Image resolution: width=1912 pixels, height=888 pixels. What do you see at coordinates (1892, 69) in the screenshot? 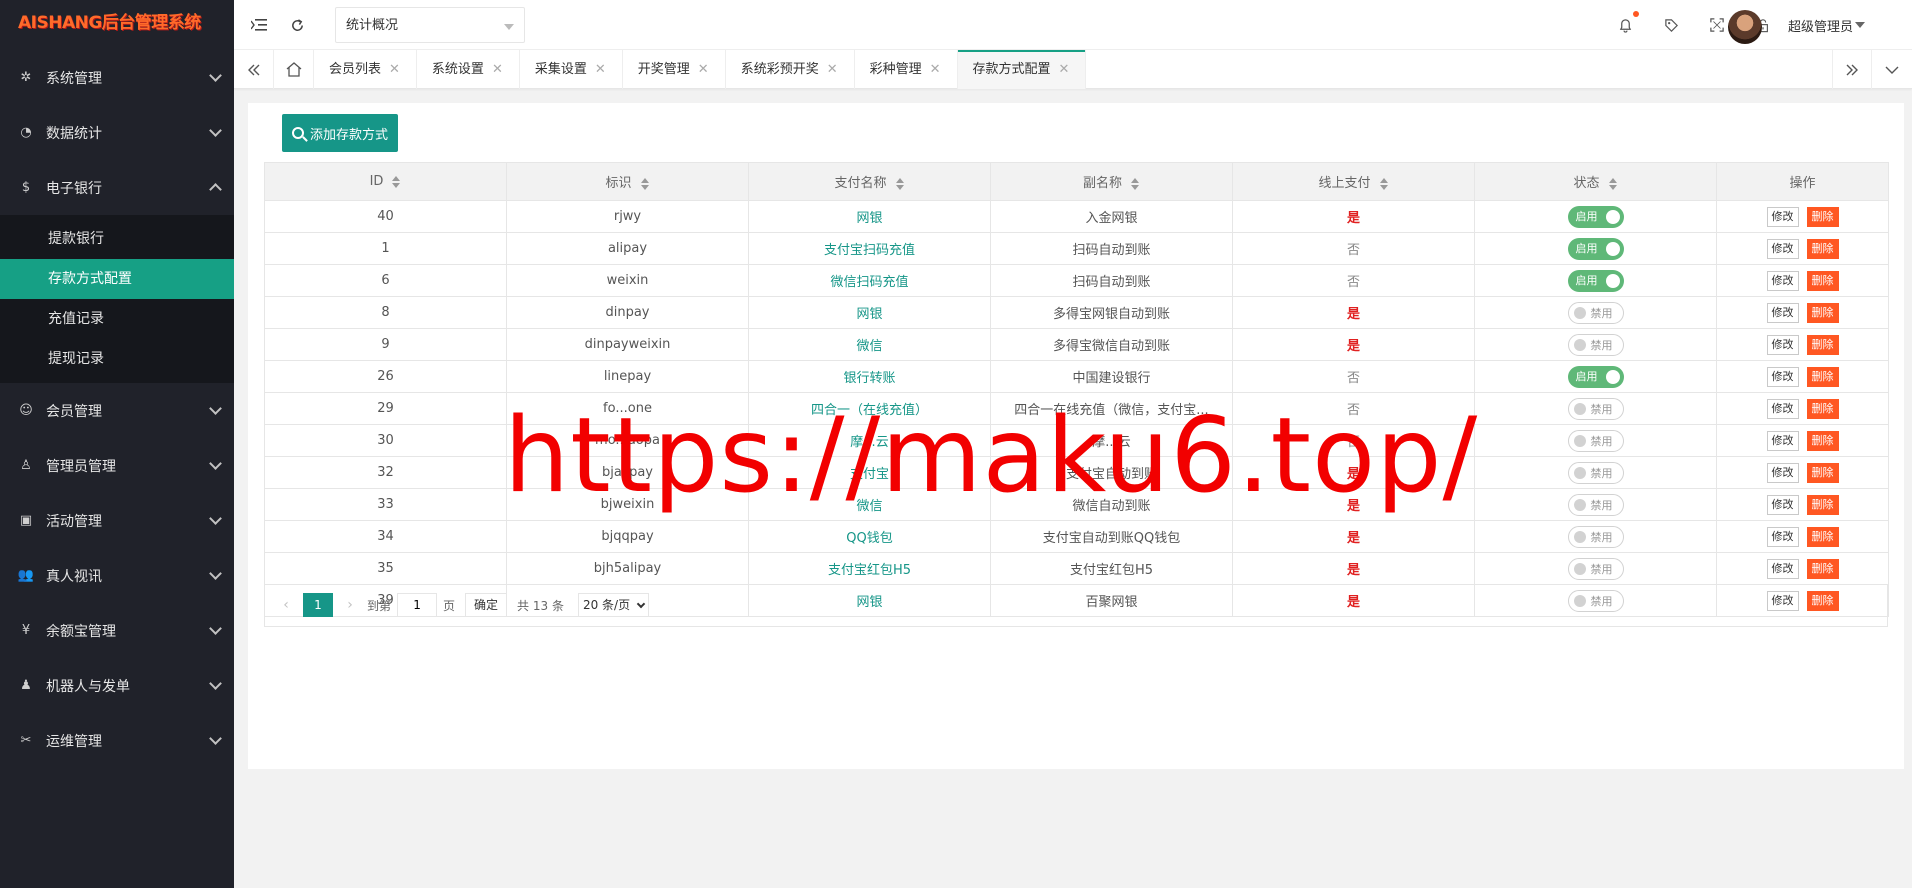
I see `tabs-menu-chevron-icon` at bounding box center [1892, 69].